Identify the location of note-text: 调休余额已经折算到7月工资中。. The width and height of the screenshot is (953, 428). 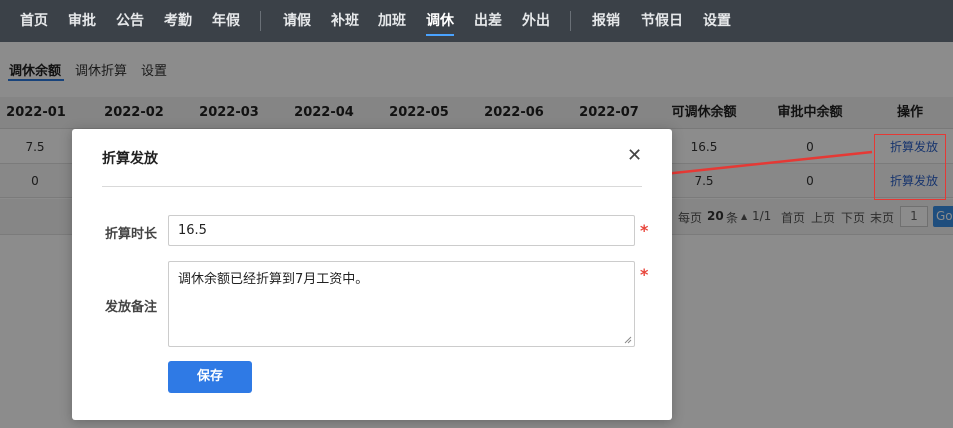
(273, 279).